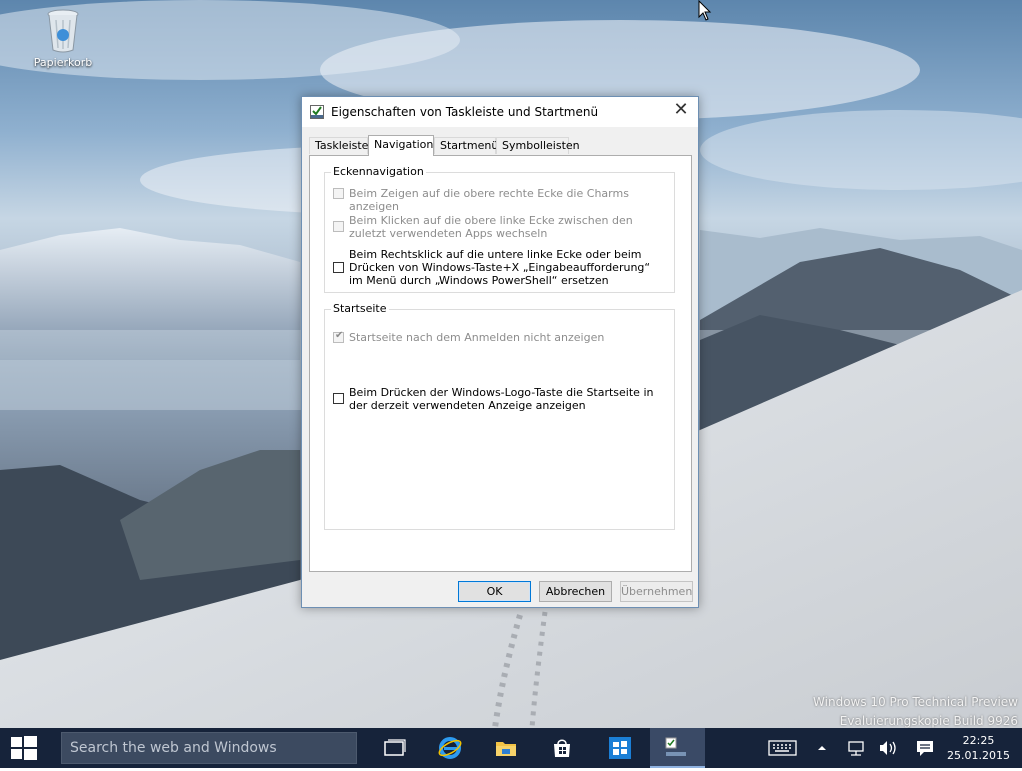  I want to click on tile-app-button, so click(620, 748).